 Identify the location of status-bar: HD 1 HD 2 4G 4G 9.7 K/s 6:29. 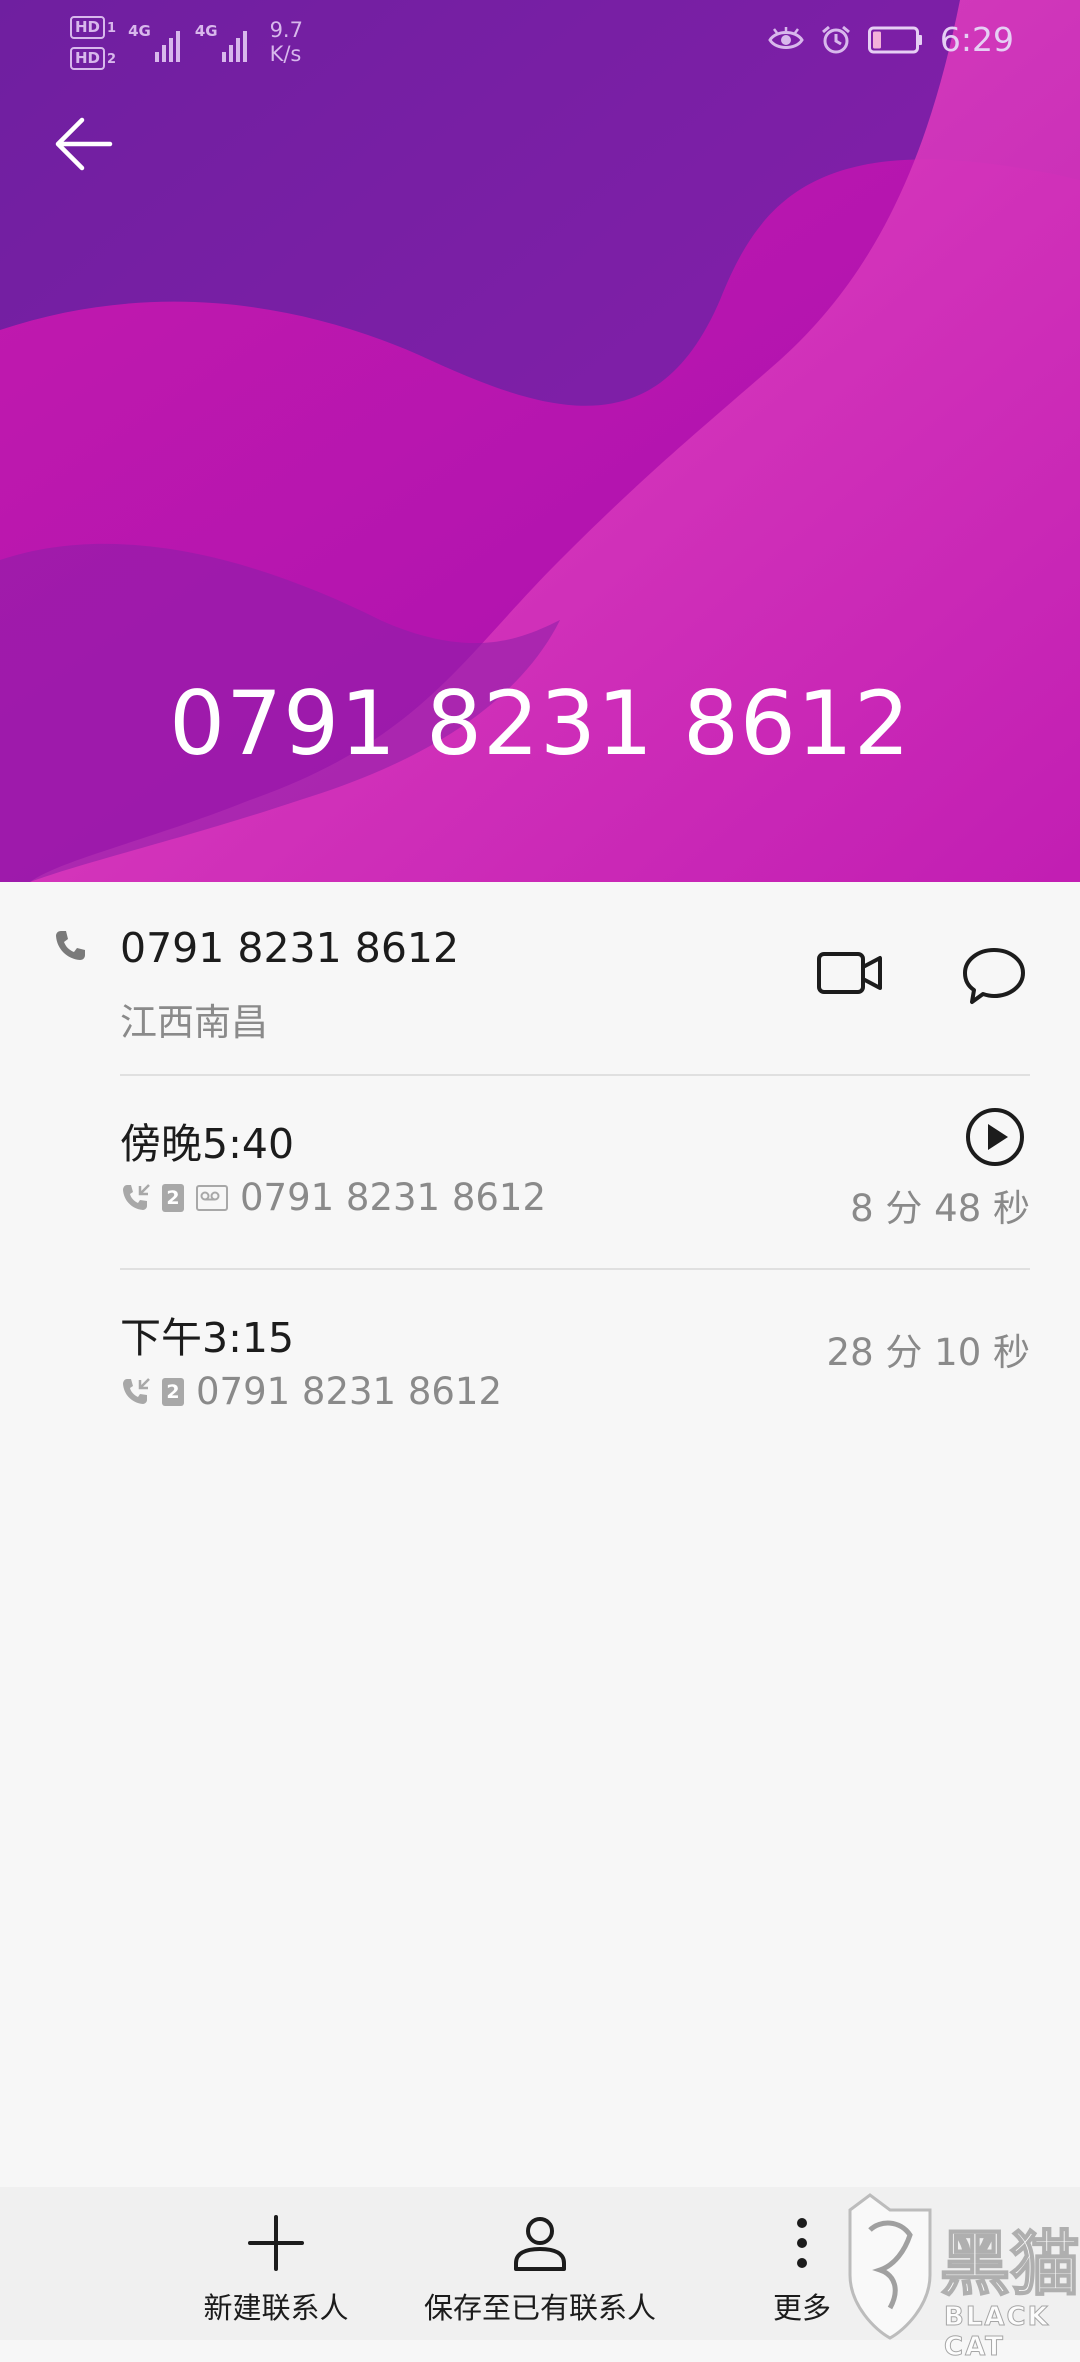
(540, 45).